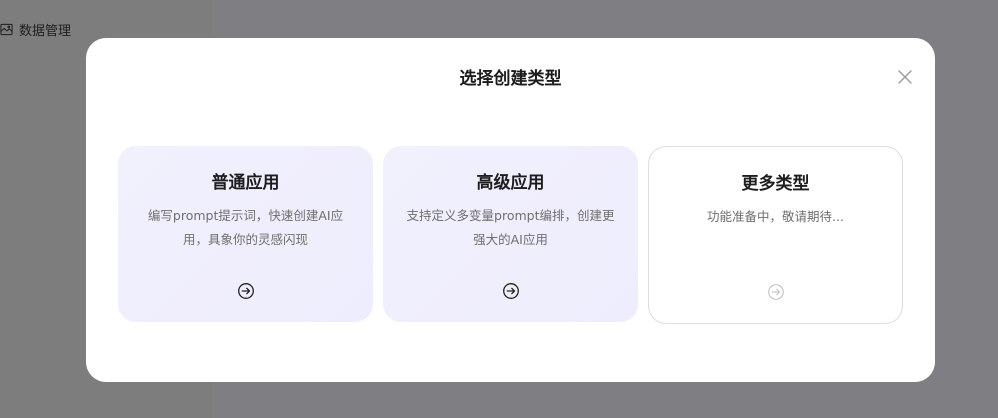 This screenshot has width=998, height=418. I want to click on modal-title: 选择创建类型, so click(510, 79).